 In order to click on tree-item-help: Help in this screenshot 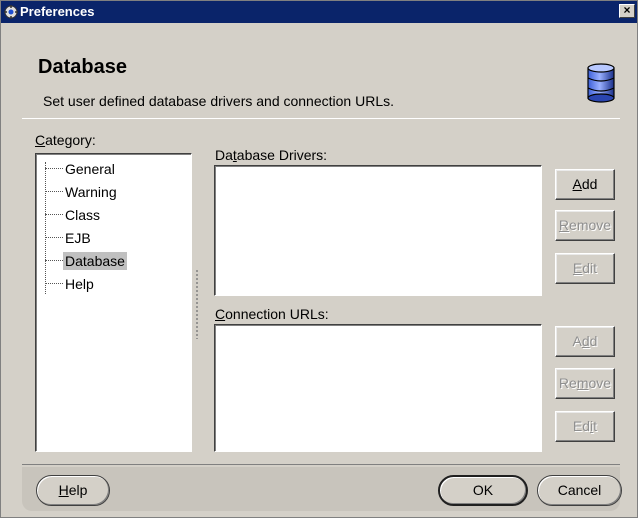, I will do `click(111, 284)`.